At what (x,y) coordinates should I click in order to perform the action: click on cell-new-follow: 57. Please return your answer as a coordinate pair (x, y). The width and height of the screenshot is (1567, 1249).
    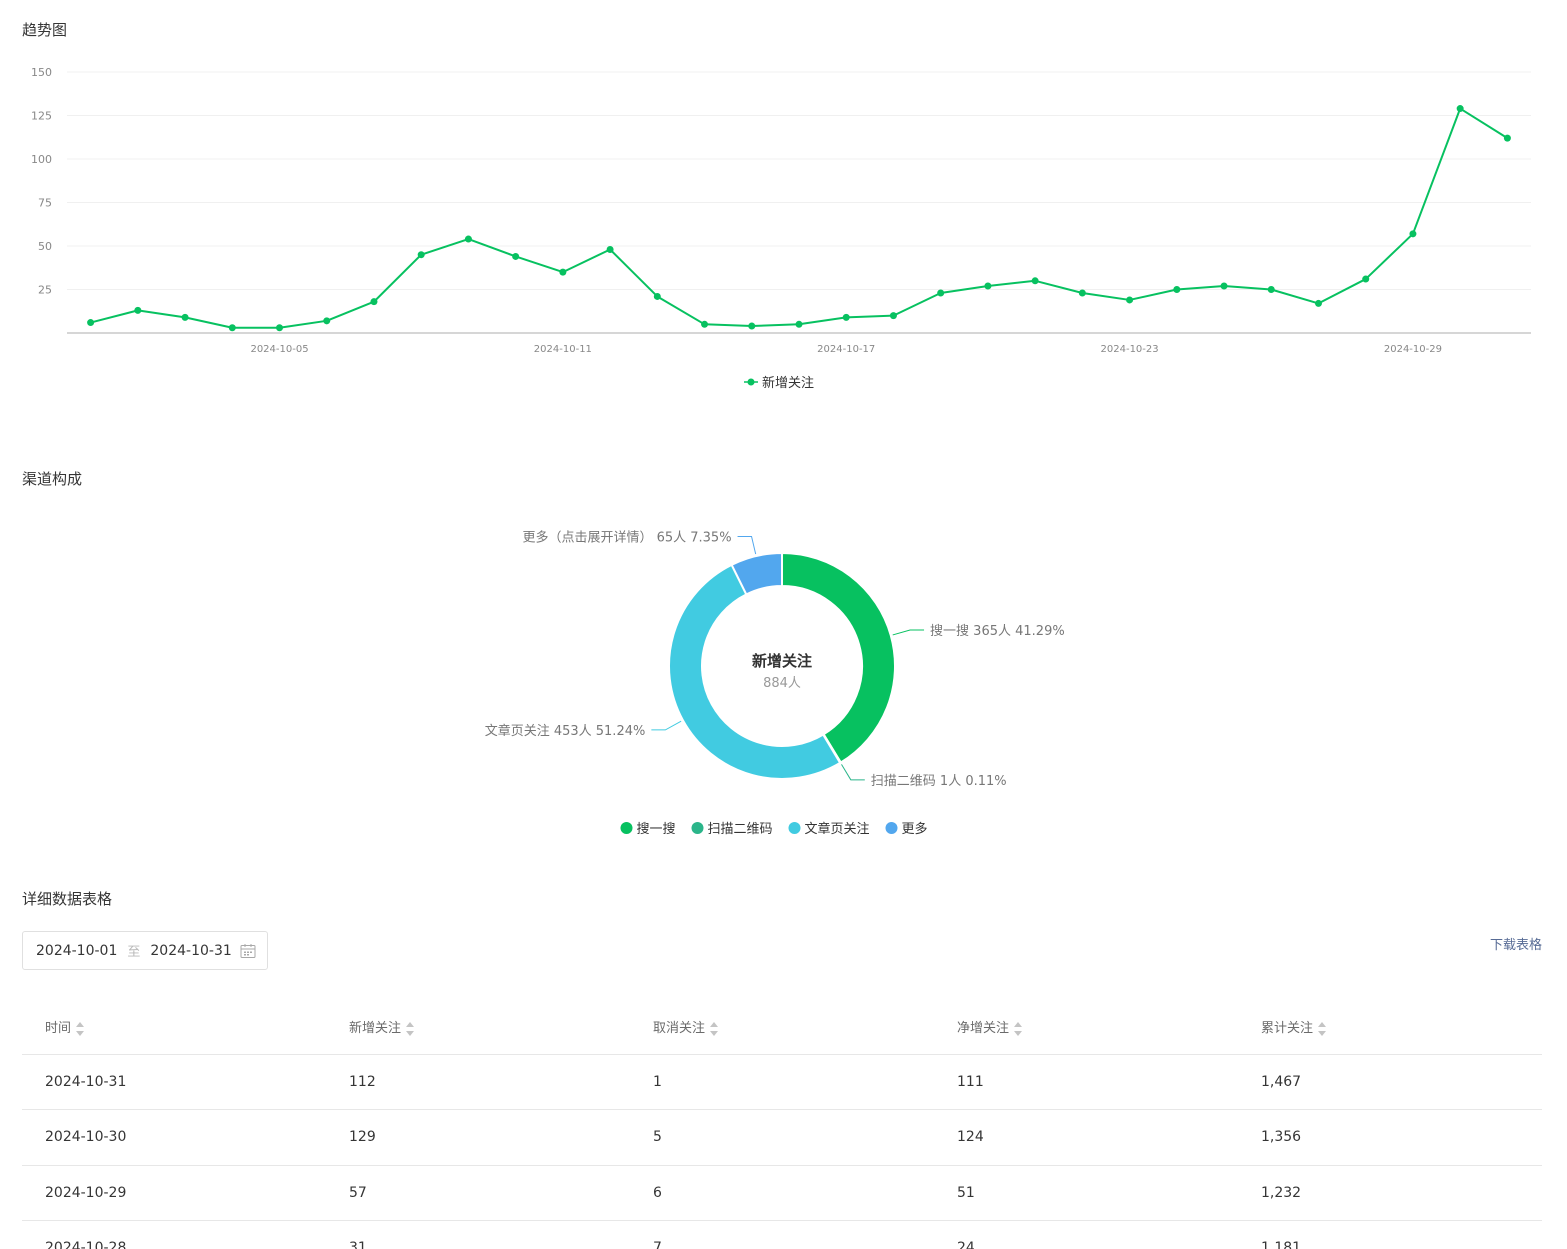
    Looking at the image, I should click on (478, 1193).